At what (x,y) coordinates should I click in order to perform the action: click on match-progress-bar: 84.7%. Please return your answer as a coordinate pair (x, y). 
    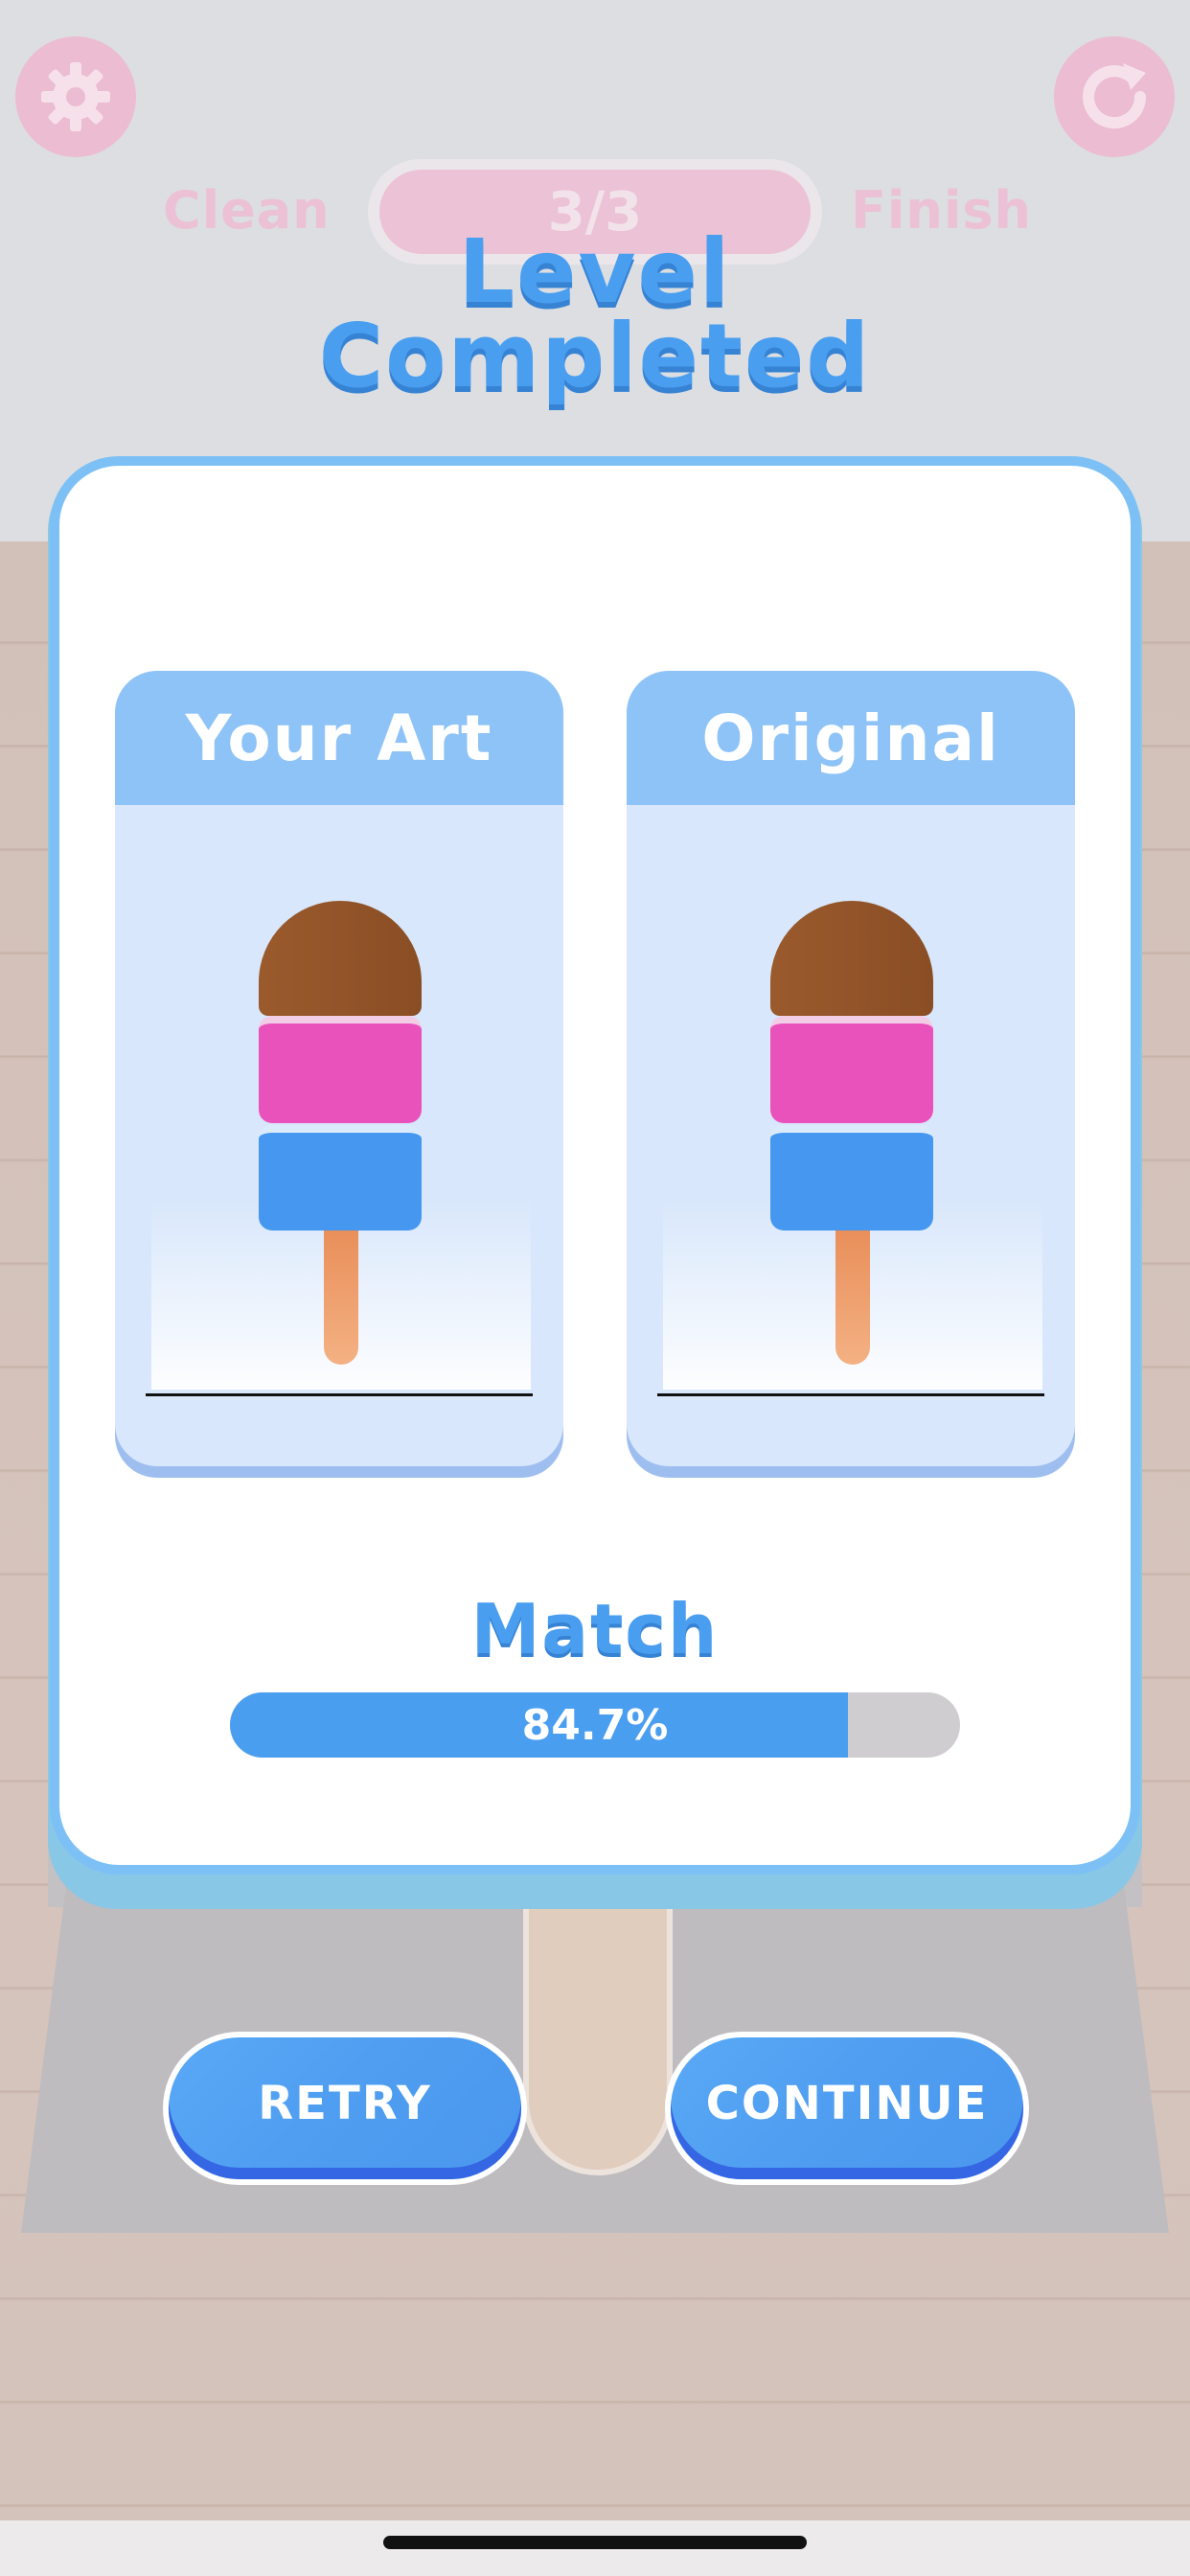
    Looking at the image, I should click on (595, 1725).